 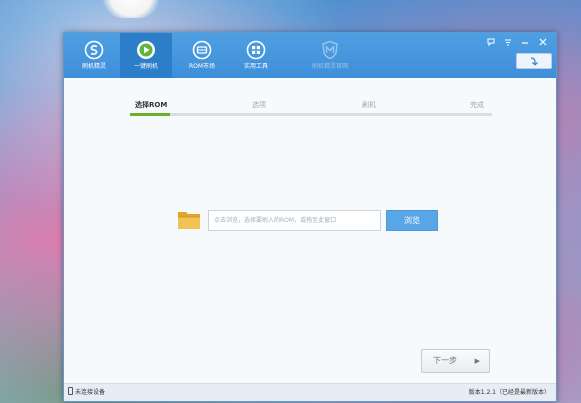 I want to click on tab-label: ROM市场, so click(x=202, y=66).